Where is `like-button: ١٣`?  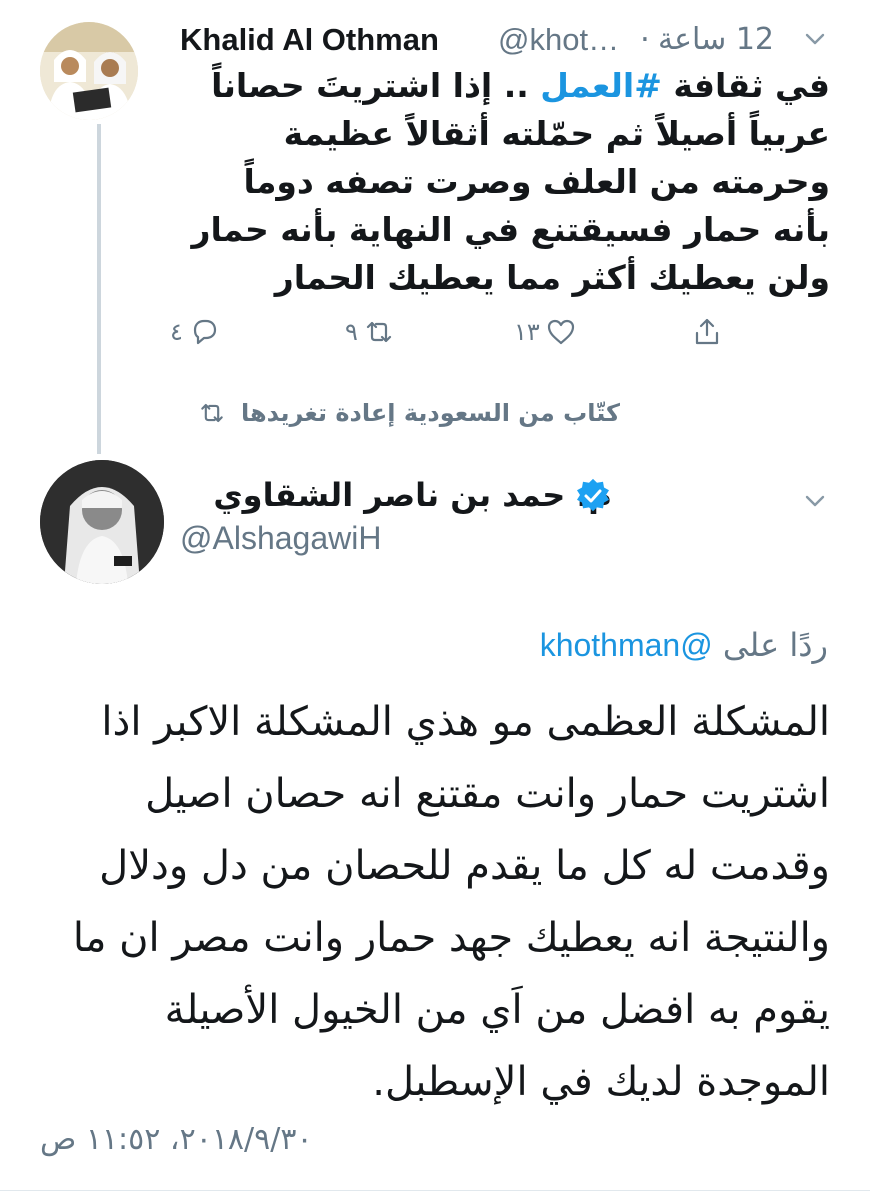
like-button: ١٣ is located at coordinates (546, 332).